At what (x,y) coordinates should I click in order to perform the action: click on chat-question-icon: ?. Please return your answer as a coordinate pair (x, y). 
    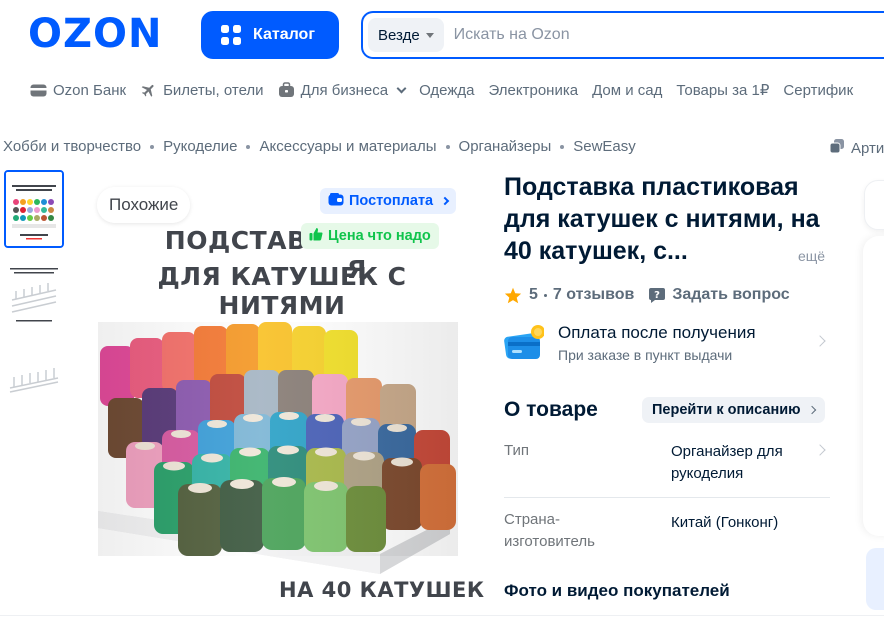
    Looking at the image, I should click on (657, 295).